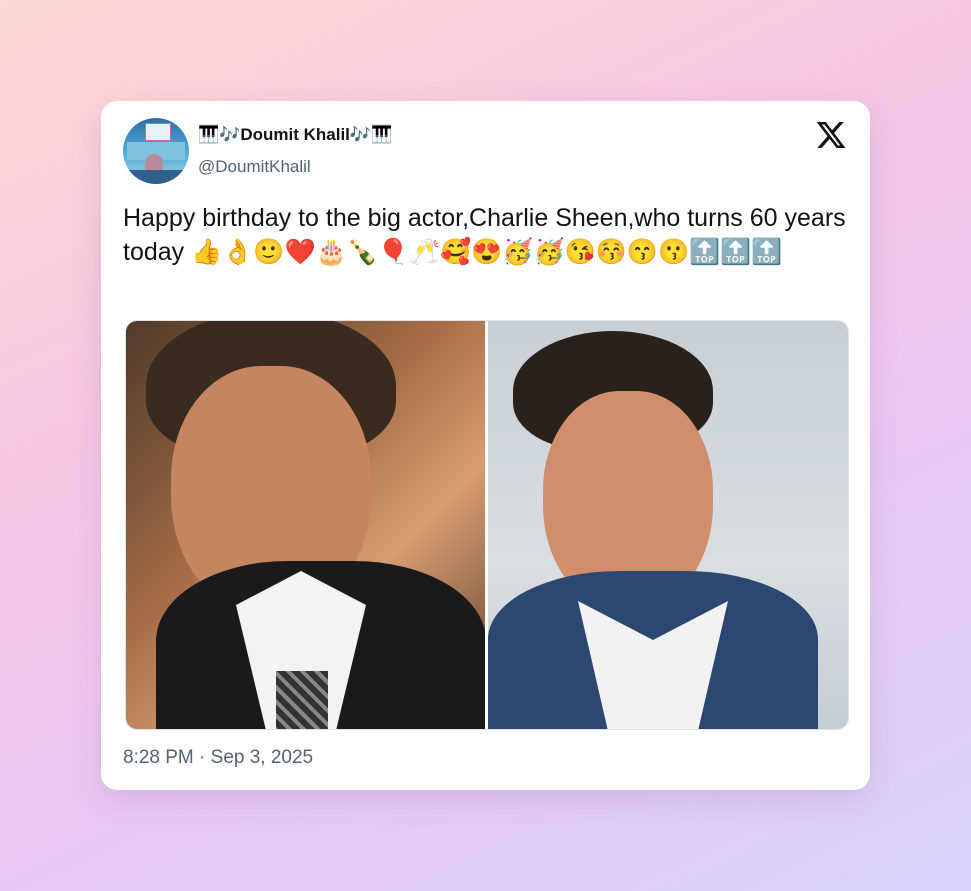  I want to click on avatar-desk, so click(156, 177).